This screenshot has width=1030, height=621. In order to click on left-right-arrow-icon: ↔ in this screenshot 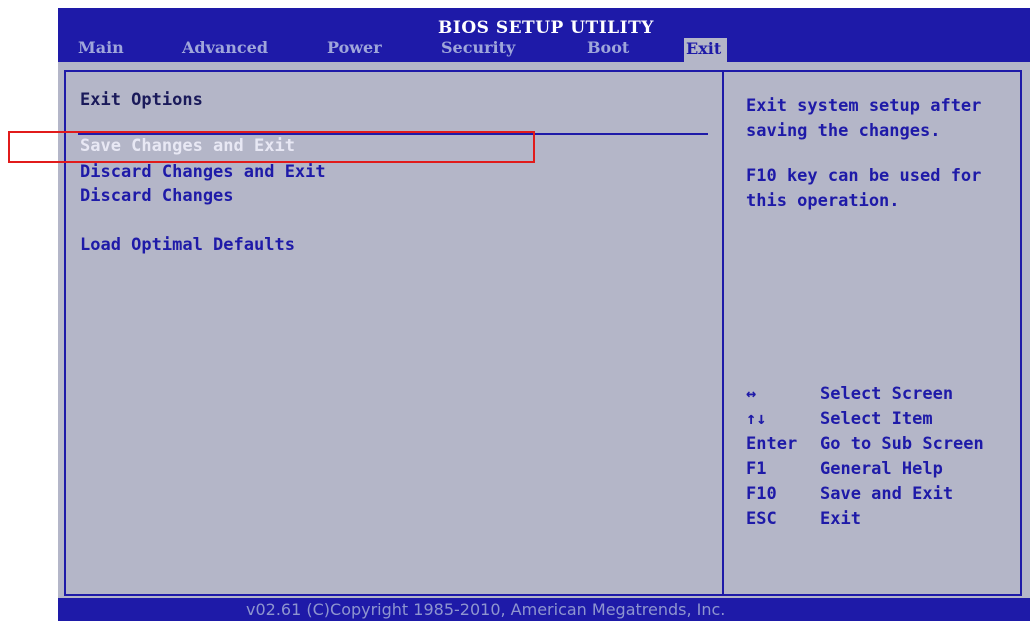, I will do `click(751, 394)`.